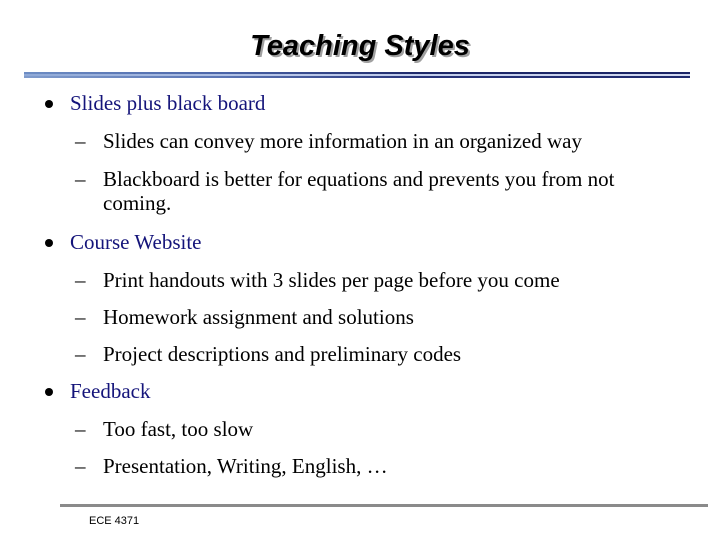 Image resolution: width=720 pixels, height=540 pixels. What do you see at coordinates (384, 505) in the screenshot?
I see `footer-rule` at bounding box center [384, 505].